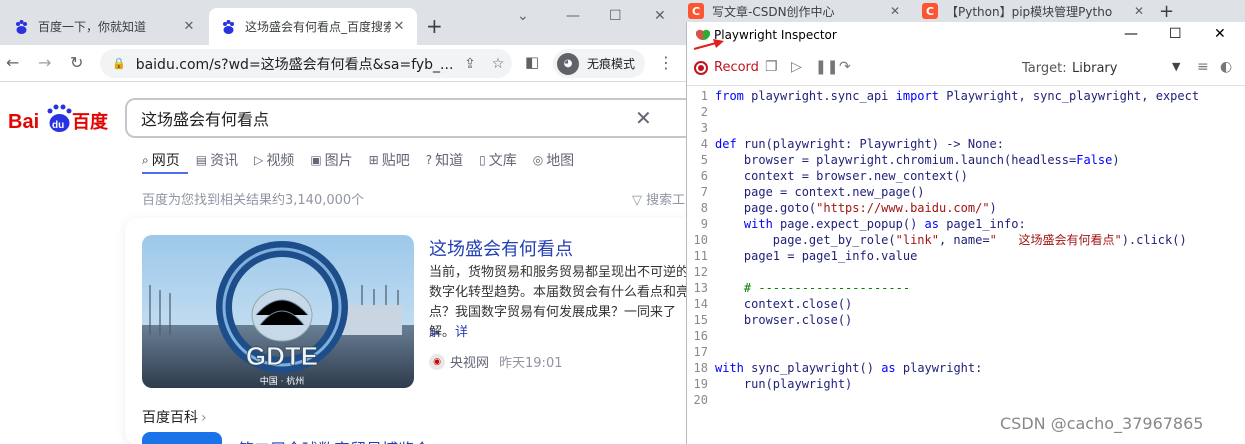  I want to click on address-bar: 🔒 baidu.com/s?wd=这场盛会有何看点&sa=fyb_... ⇪ ☆, so click(306, 63).